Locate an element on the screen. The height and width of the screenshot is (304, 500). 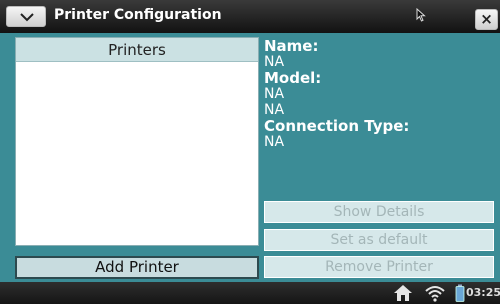
set-default-button: Set as default is located at coordinates (379, 240).